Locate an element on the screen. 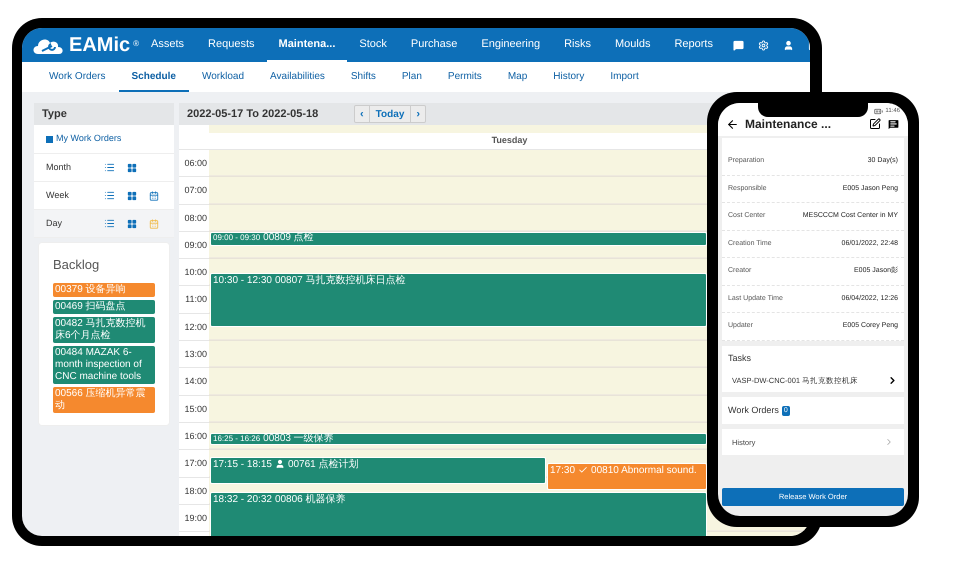 This screenshot has width=955, height=571. event-time: 16:25 - 16:26 is located at coordinates (236, 439).